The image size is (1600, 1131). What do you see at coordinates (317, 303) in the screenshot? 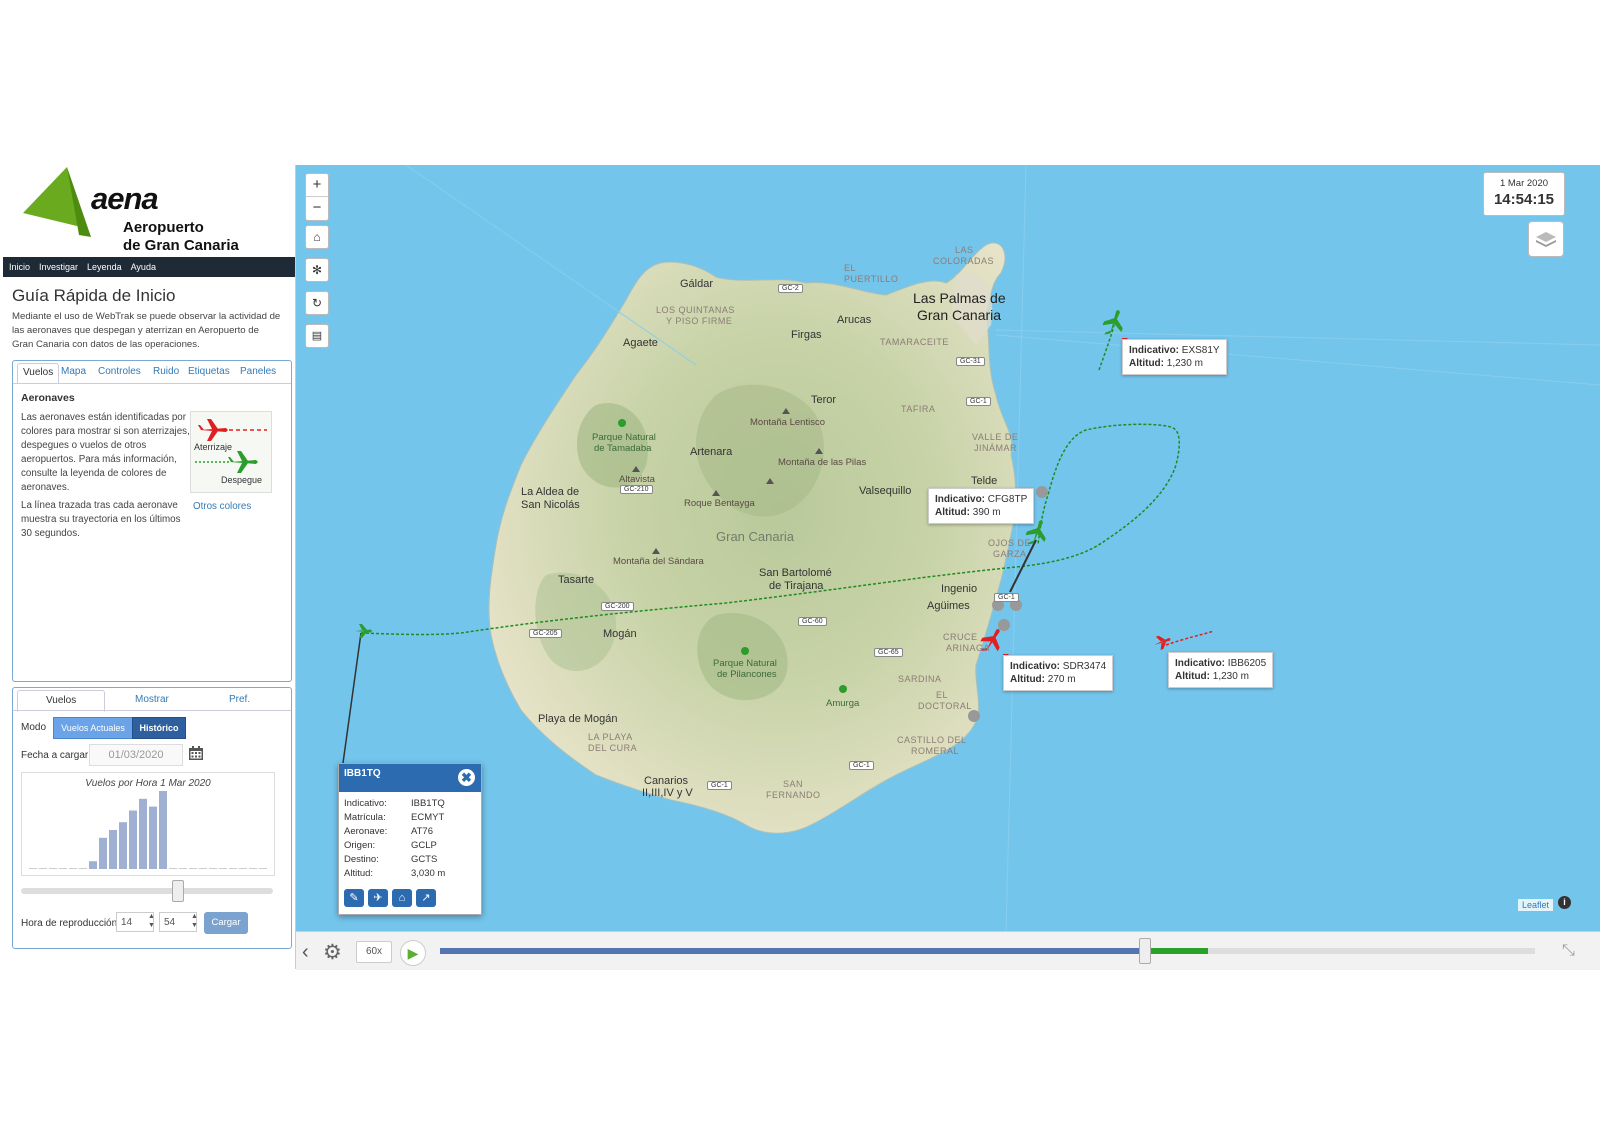
I see `refresh-button: ↻` at bounding box center [317, 303].